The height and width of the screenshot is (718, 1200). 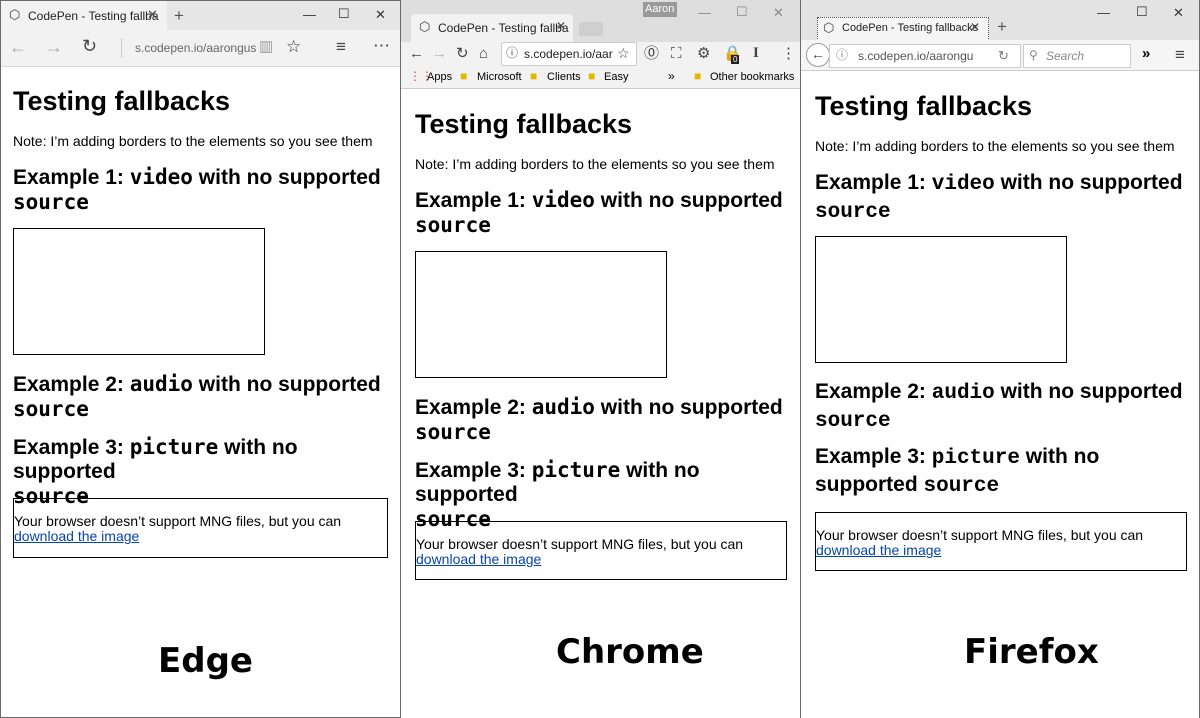 What do you see at coordinates (916, 56) in the screenshot?
I see `firefox-address: s.codepen.io/aarongu` at bounding box center [916, 56].